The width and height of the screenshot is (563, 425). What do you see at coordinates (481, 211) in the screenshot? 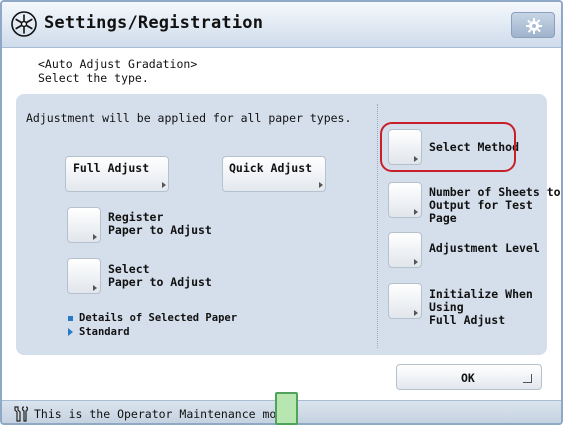
I see `number-of-sheets-label-line2: Output for Test Page` at bounding box center [481, 211].